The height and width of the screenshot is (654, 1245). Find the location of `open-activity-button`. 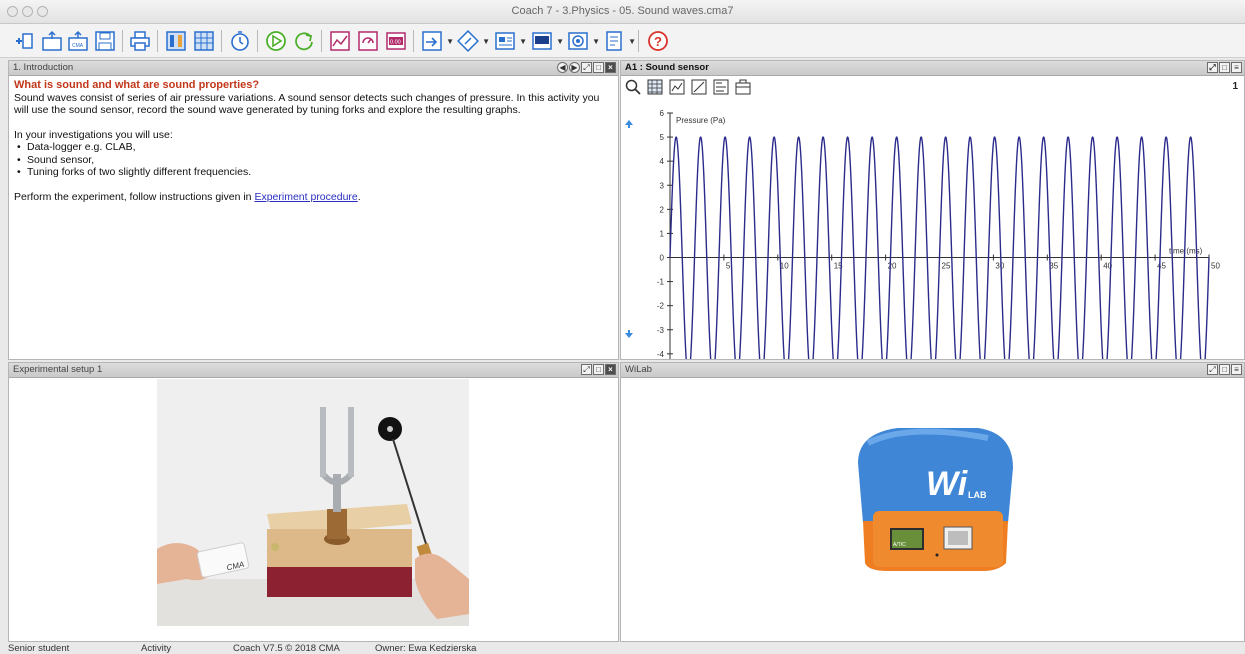

open-activity-button is located at coordinates (52, 41).